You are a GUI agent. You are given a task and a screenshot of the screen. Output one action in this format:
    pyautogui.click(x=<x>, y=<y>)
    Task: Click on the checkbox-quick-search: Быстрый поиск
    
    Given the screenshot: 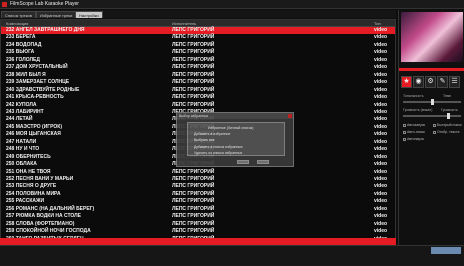 What is the action you would take?
    pyautogui.click(x=447, y=125)
    